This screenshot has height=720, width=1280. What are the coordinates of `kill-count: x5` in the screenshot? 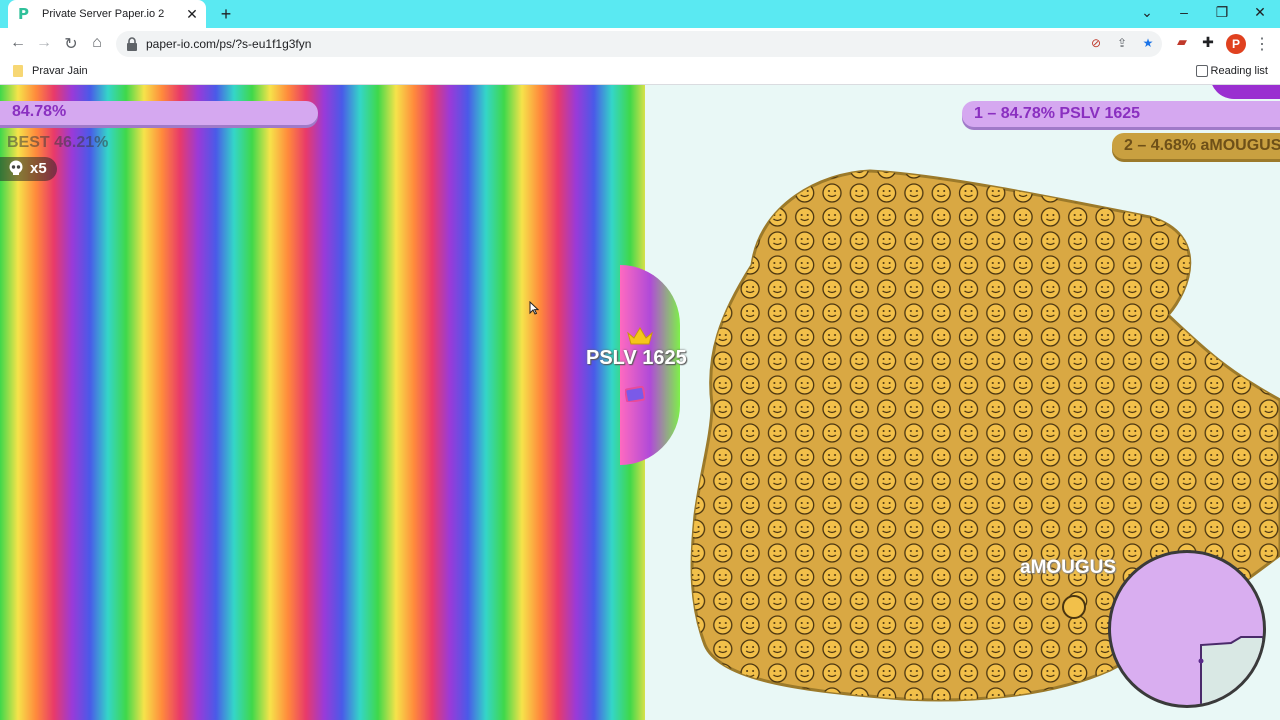 It's located at (38, 168).